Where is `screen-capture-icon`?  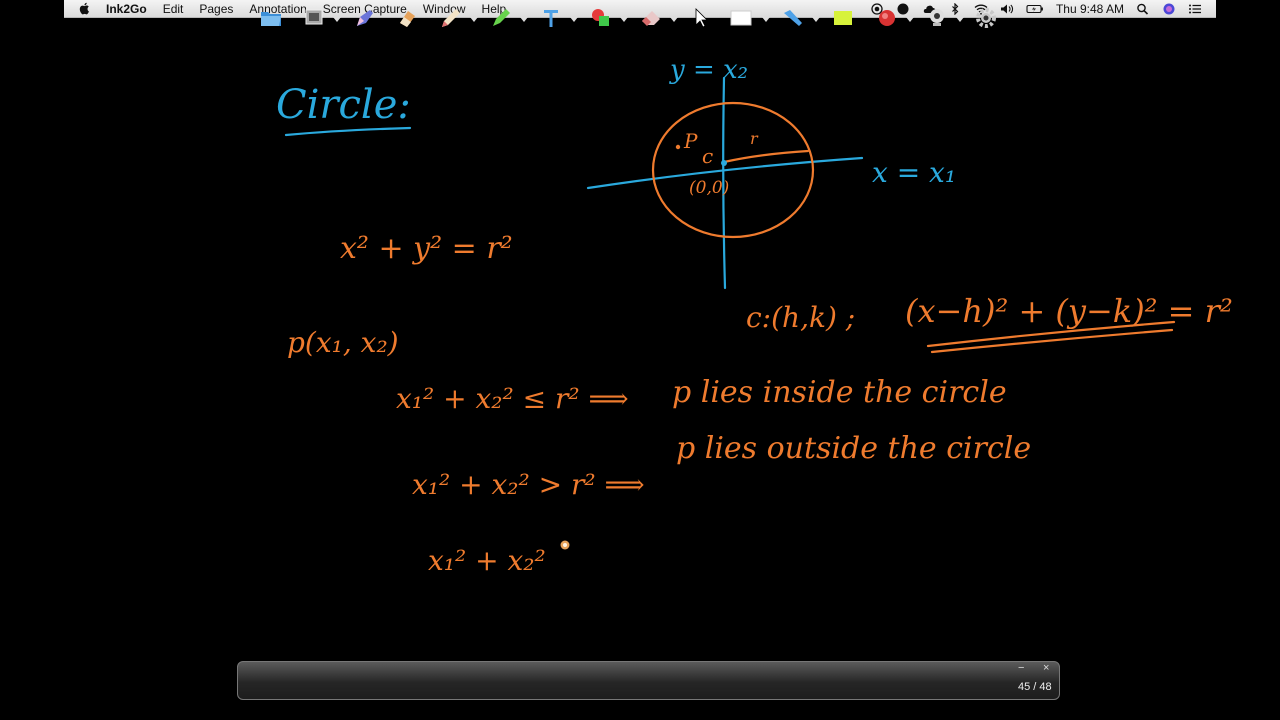 screen-capture-icon is located at coordinates (314, 17).